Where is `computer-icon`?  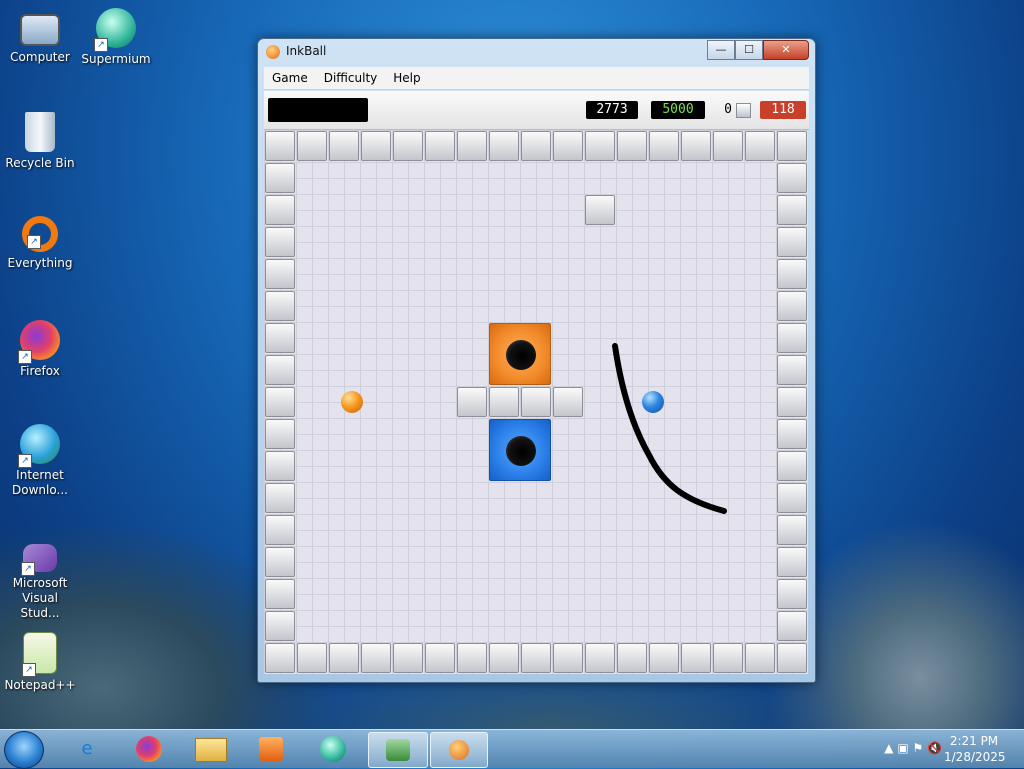
computer-icon is located at coordinates (40, 30).